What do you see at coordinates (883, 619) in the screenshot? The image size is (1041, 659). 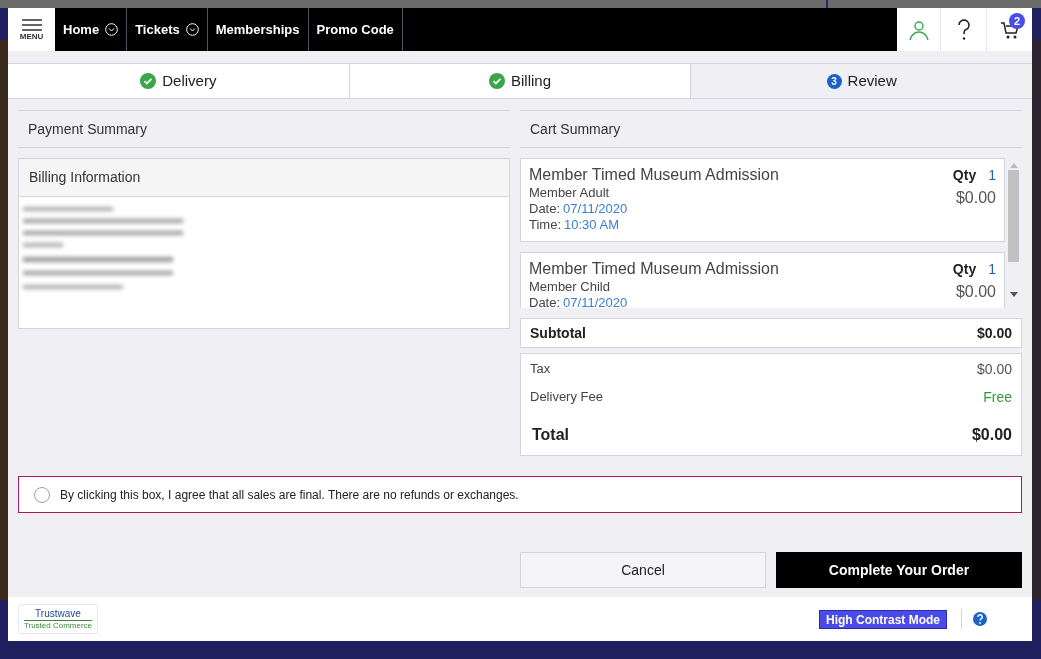 I see `high-contrast-button: High Contrast Mode` at bounding box center [883, 619].